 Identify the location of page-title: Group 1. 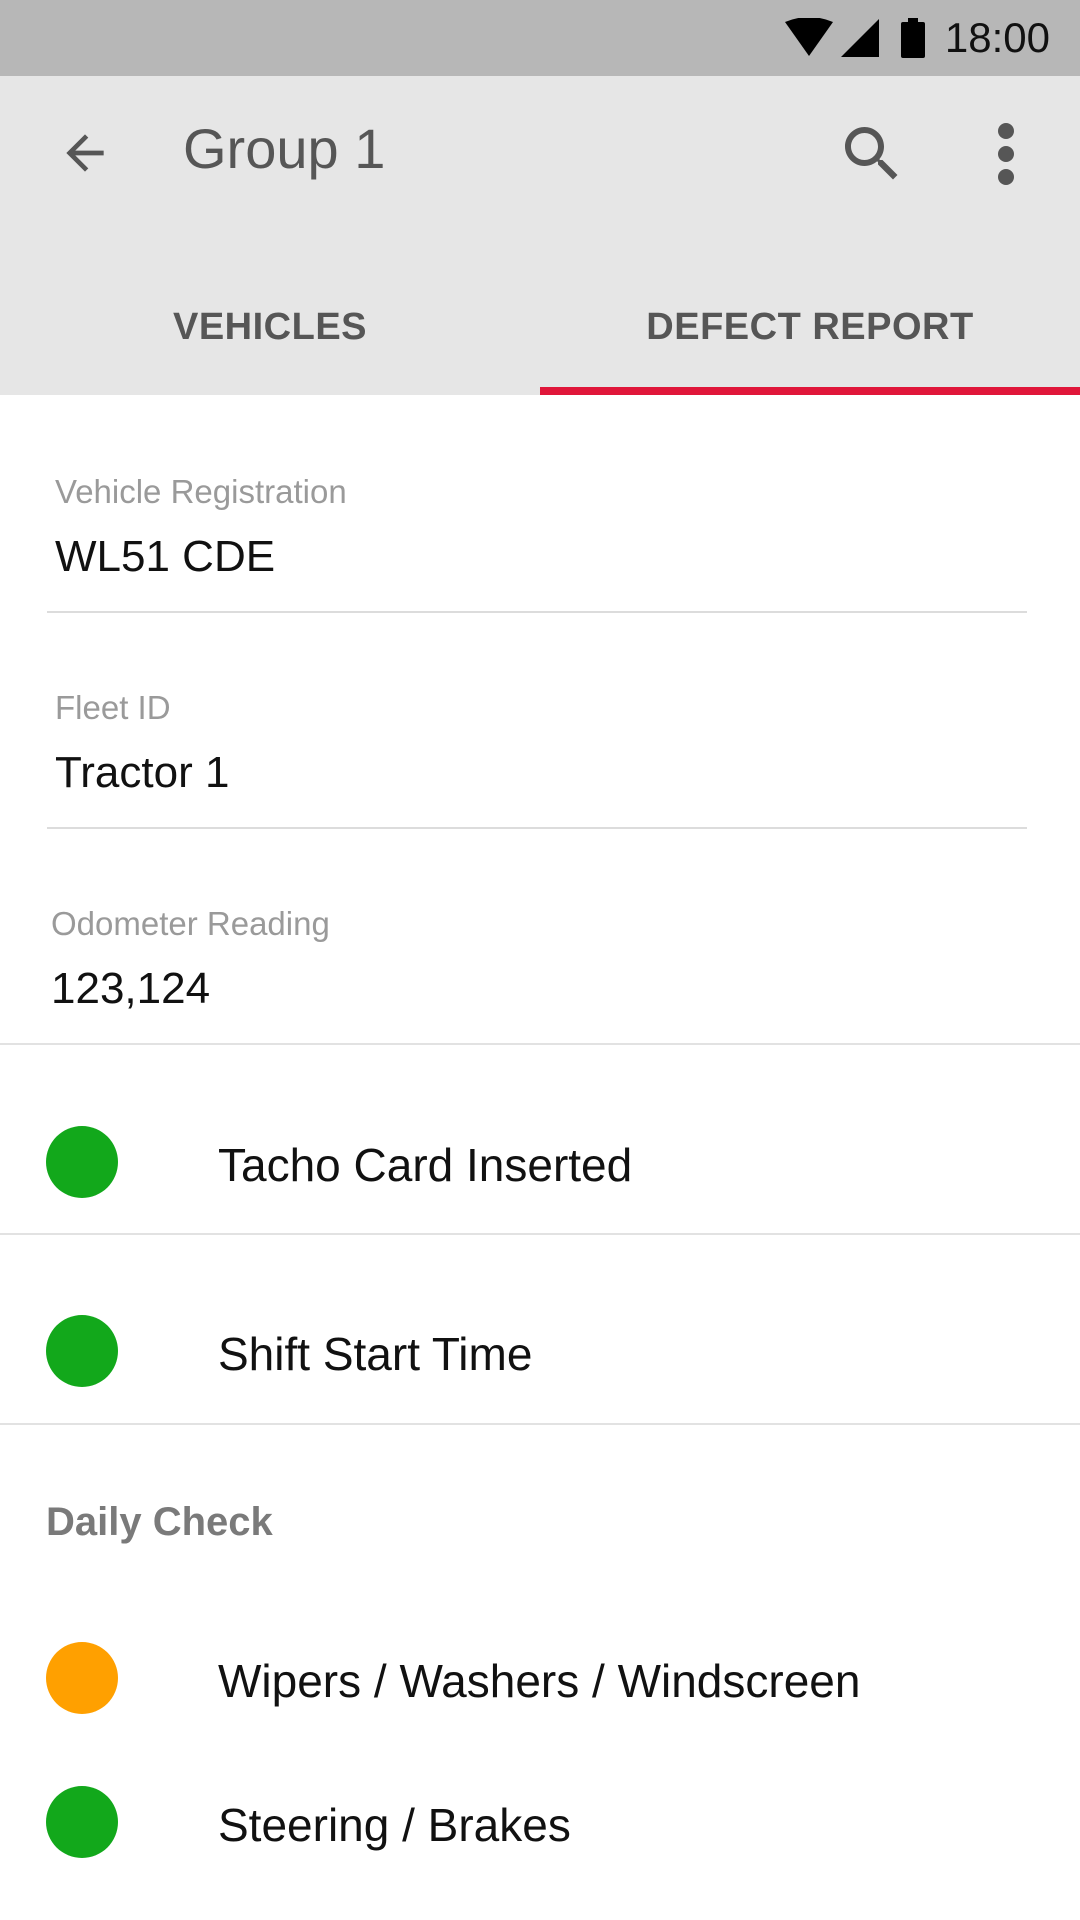
(284, 148).